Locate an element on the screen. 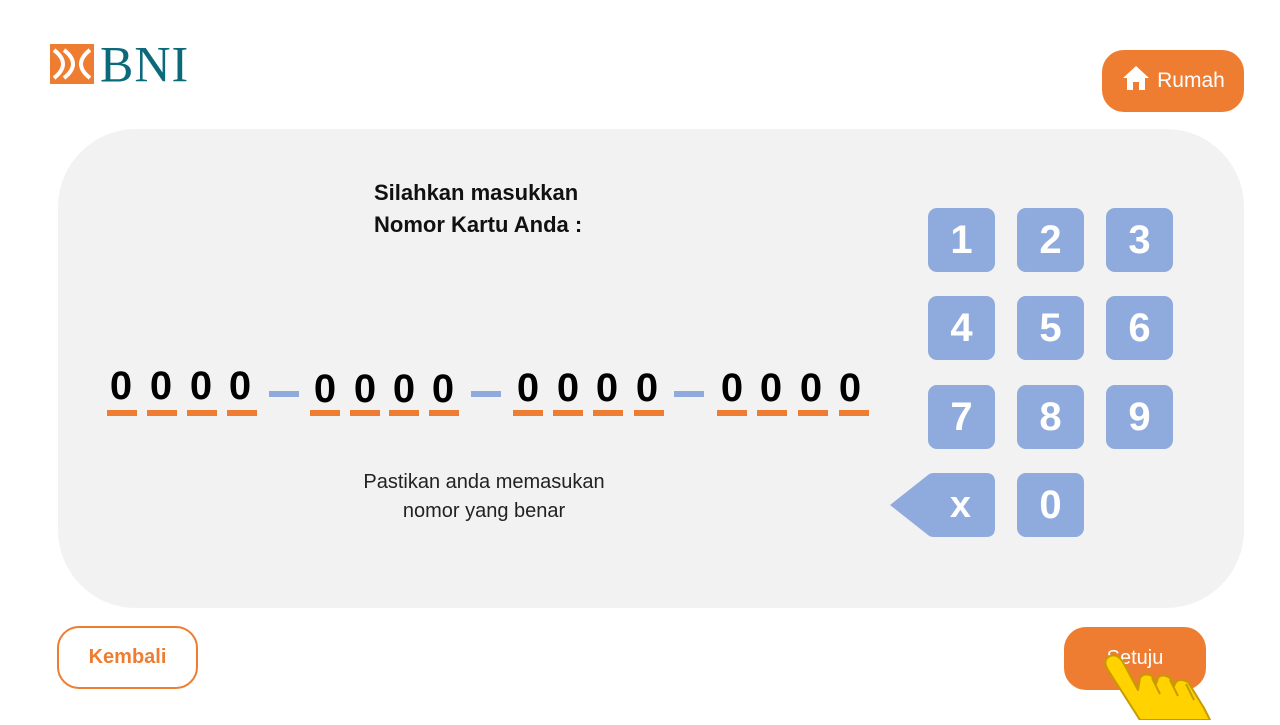  home-icon is located at coordinates (1136, 81).